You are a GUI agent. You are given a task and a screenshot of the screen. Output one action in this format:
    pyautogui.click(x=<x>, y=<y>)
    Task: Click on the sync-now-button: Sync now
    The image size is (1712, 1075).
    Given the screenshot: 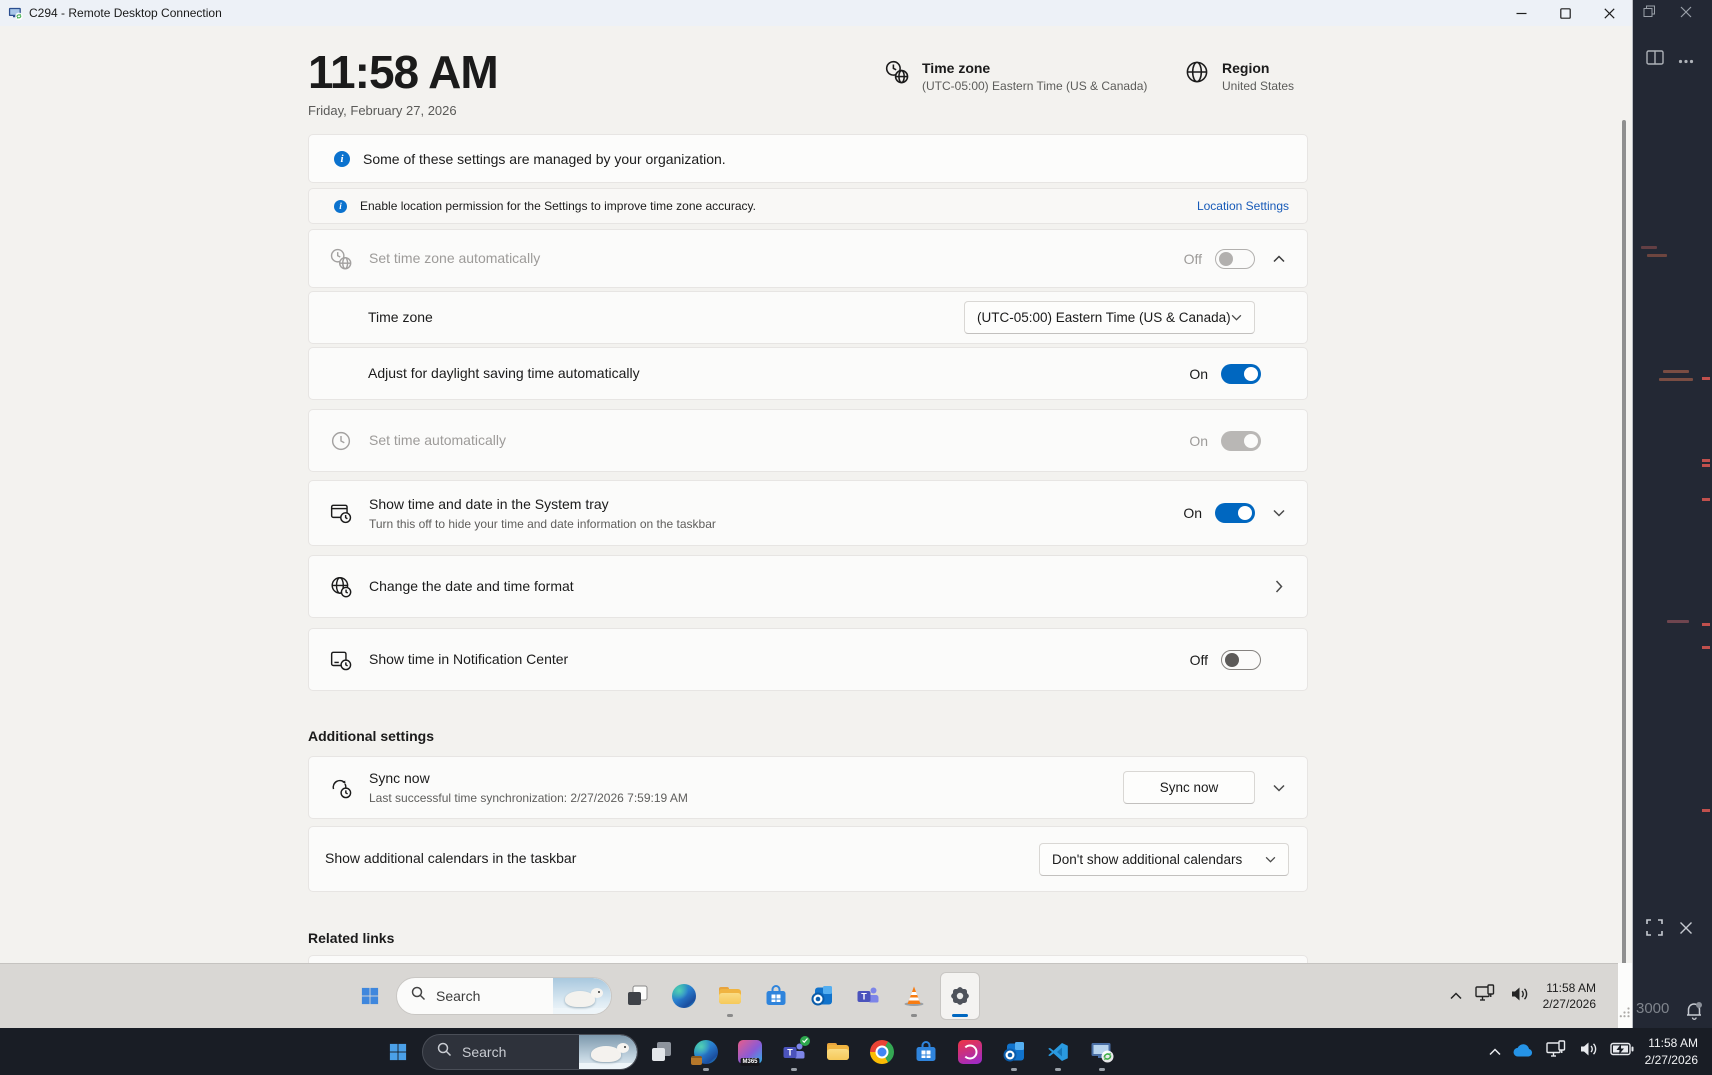 What is the action you would take?
    pyautogui.click(x=1189, y=787)
    